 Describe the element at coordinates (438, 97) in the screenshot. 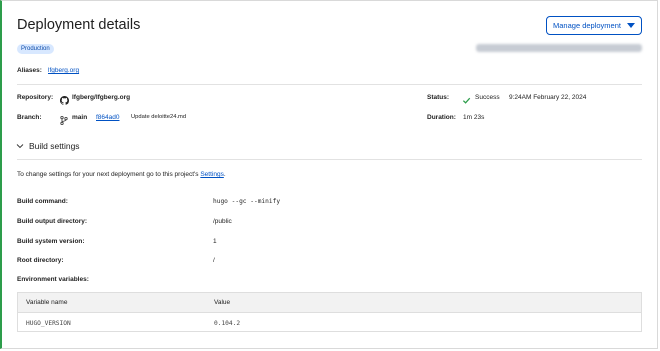

I see `status-label: Status:` at that location.